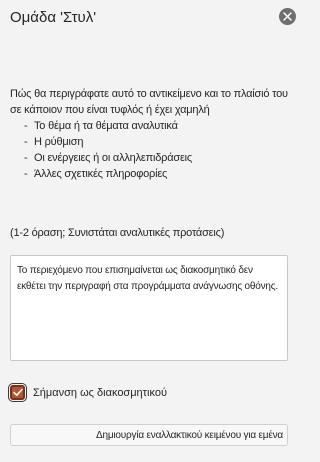 The height and width of the screenshot is (462, 320). Describe the element at coordinates (159, 126) in the screenshot. I see `description-item: Το θέμα ή τα θέματα αναλυτικά` at that location.